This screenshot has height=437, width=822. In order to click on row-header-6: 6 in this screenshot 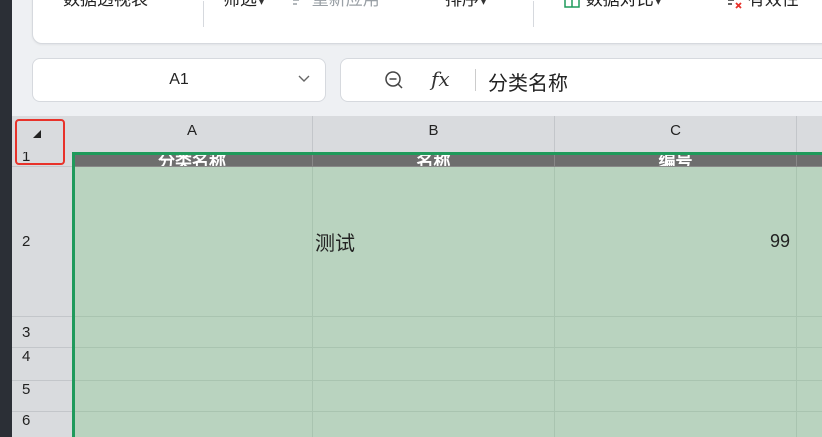, I will do `click(42, 424)`.